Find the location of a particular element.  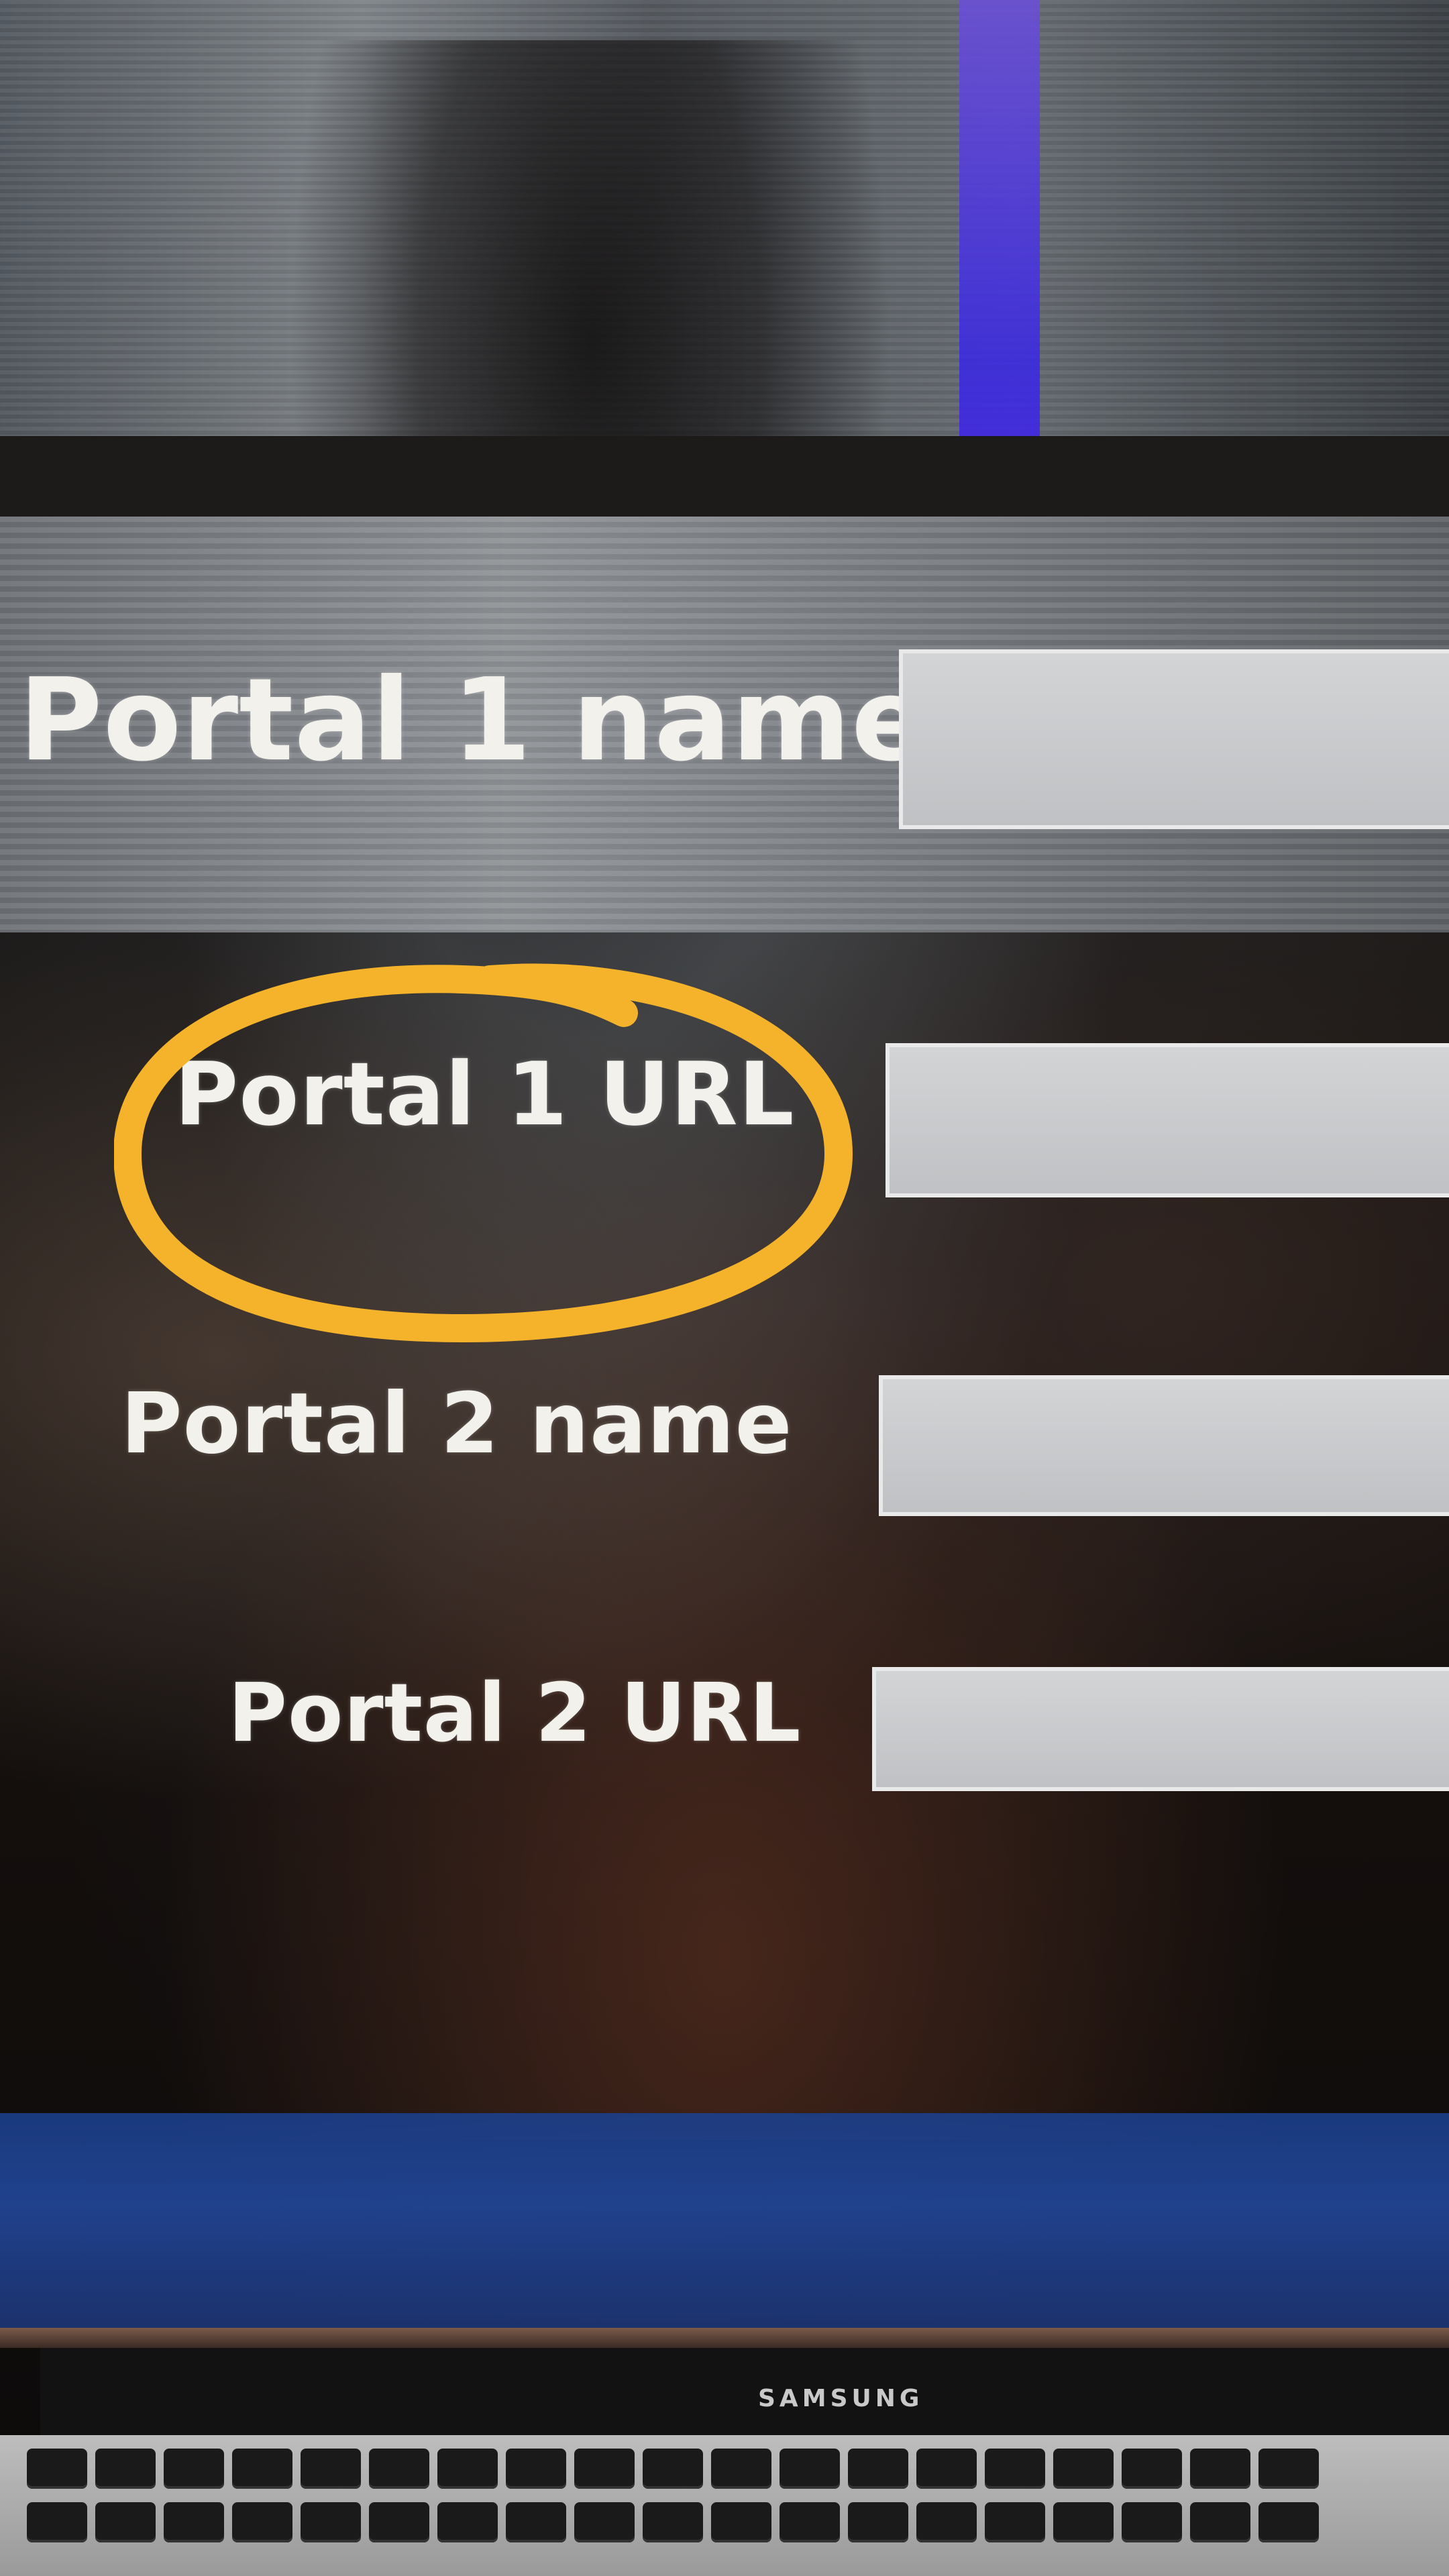

portal1-url-input is located at coordinates (1167, 1120).